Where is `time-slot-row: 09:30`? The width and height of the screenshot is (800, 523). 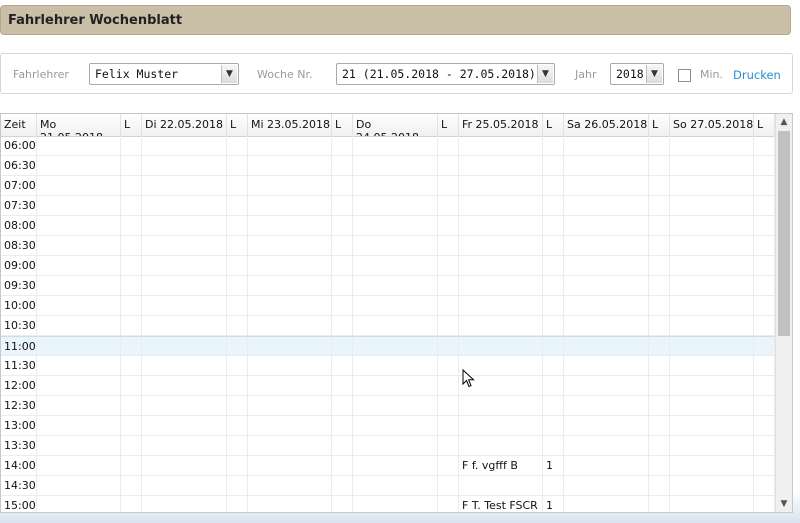 time-slot-row: 09:30 is located at coordinates (388, 286).